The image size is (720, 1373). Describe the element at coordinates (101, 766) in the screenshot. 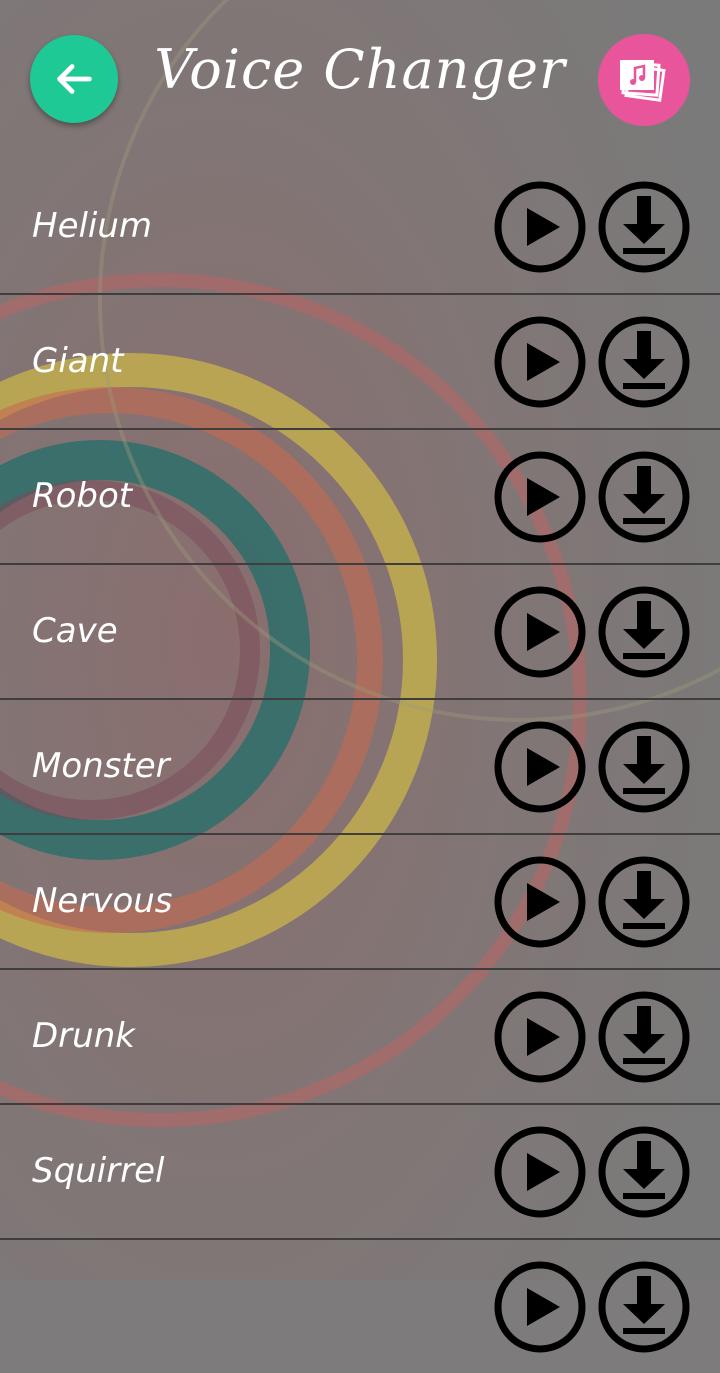

I see `effect-label: Monster` at that location.